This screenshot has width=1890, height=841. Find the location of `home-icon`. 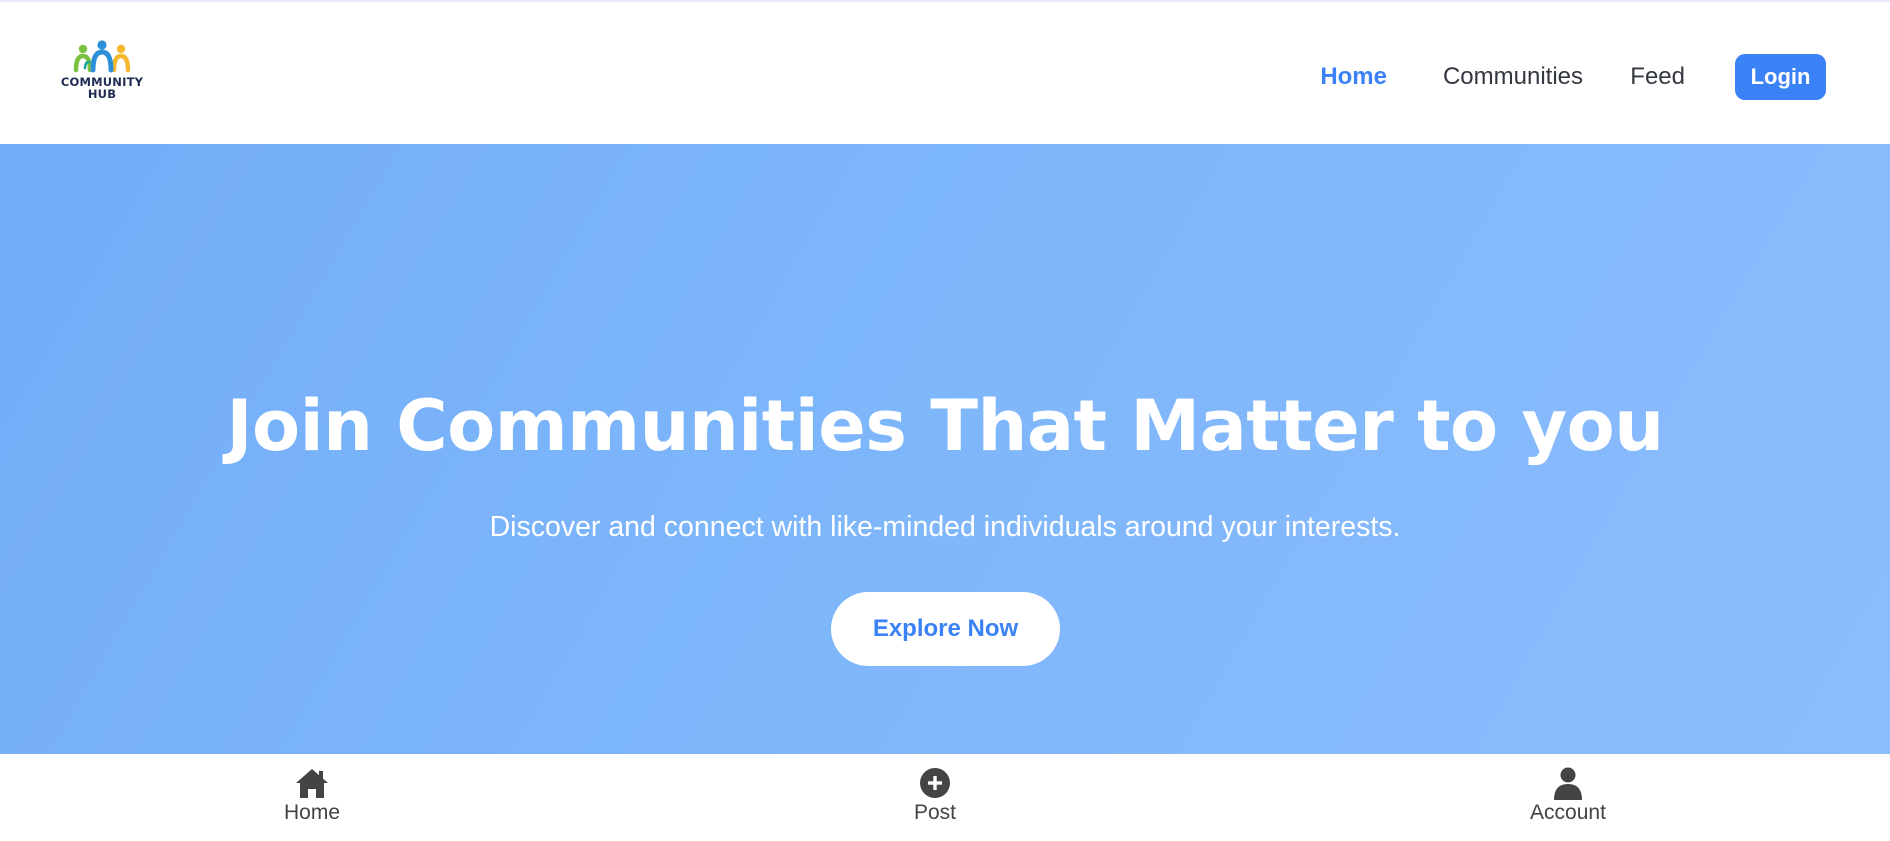

home-icon is located at coordinates (312, 783).